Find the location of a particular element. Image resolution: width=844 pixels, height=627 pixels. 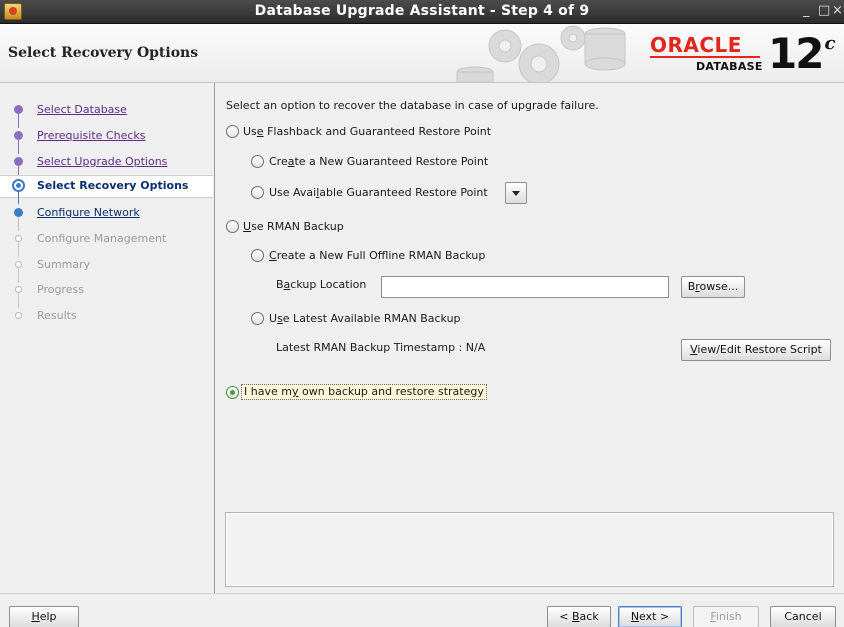

step-select-database: Select Database is located at coordinates (106, 114).